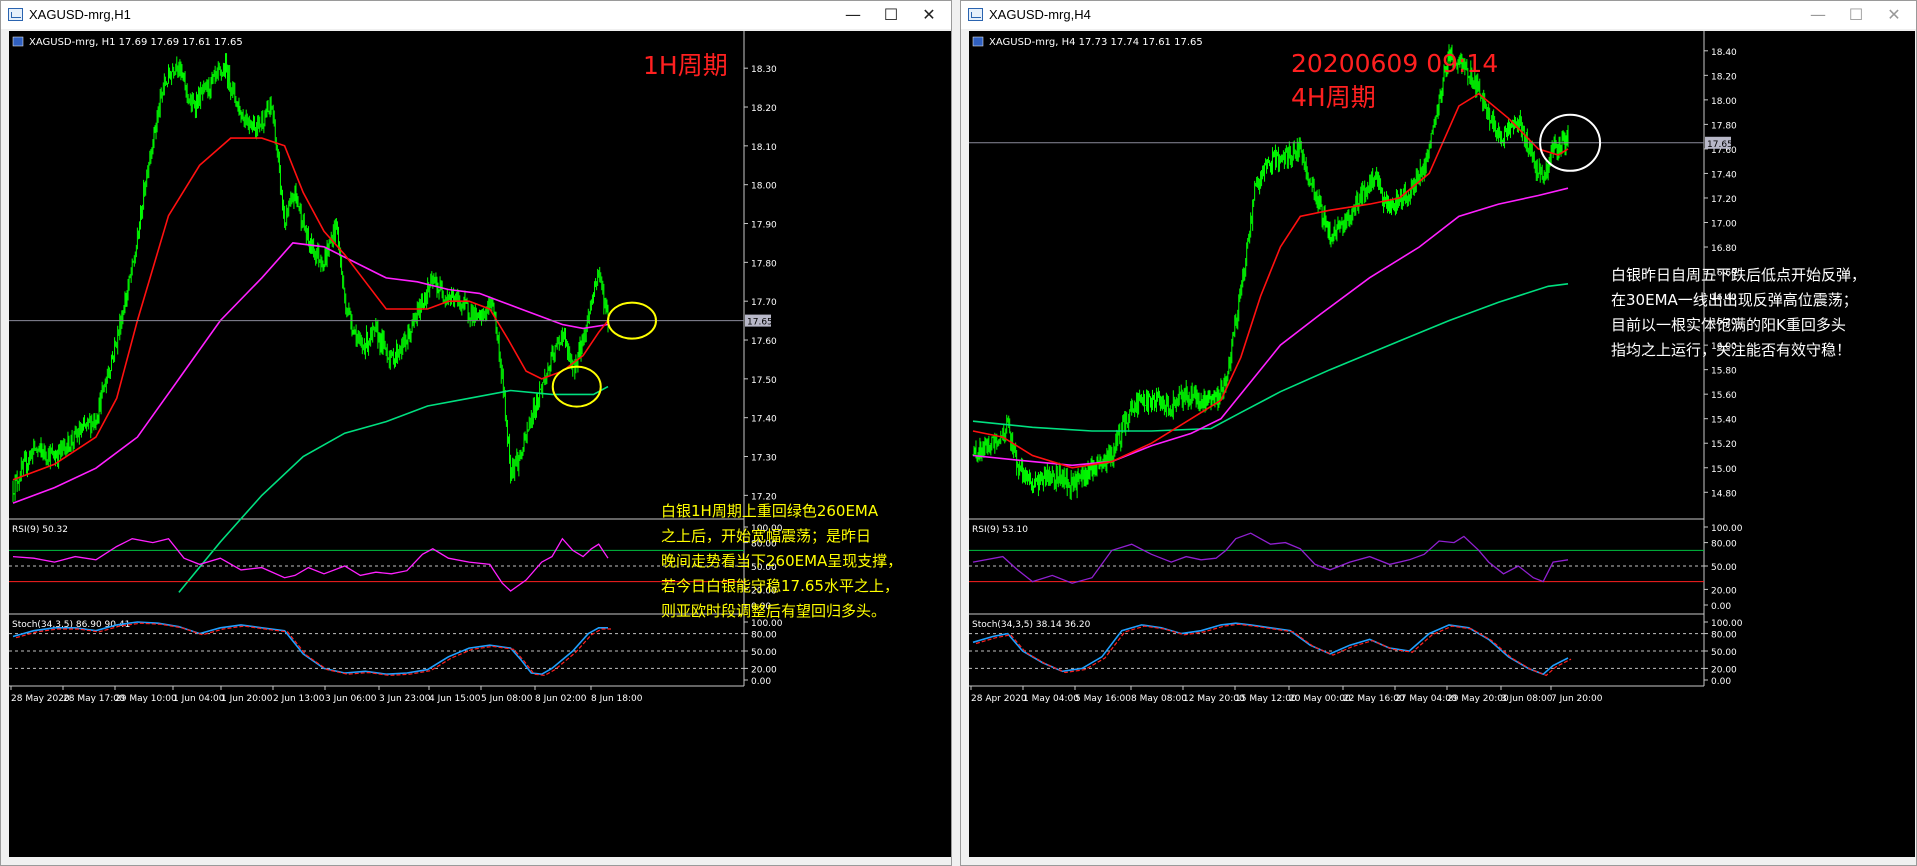  I want to click on rsi-level-label: 0.00, so click(1721, 607).